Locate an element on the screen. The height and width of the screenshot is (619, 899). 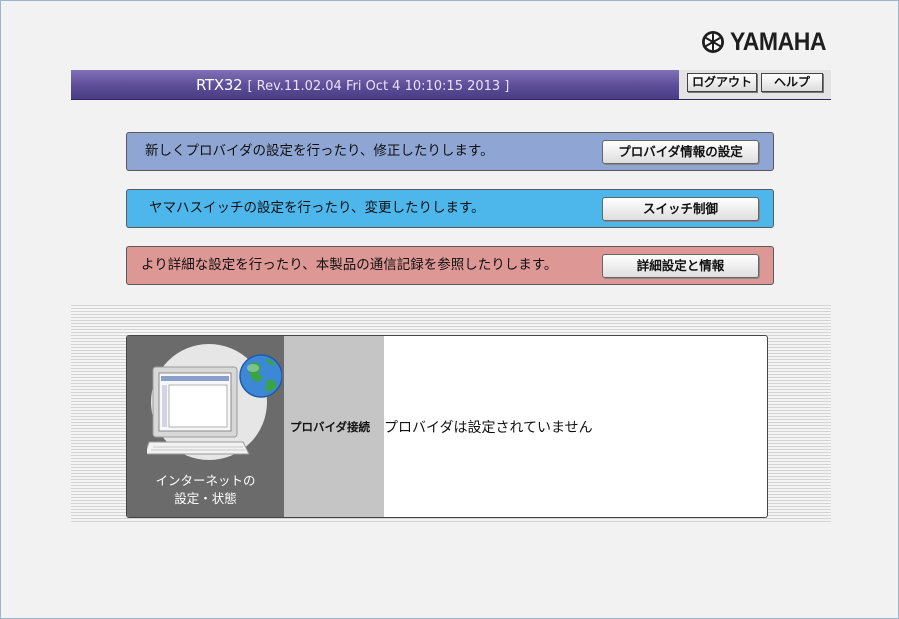
internet-settings-tile: インターネットの 設定・状態 is located at coordinates (205, 426).